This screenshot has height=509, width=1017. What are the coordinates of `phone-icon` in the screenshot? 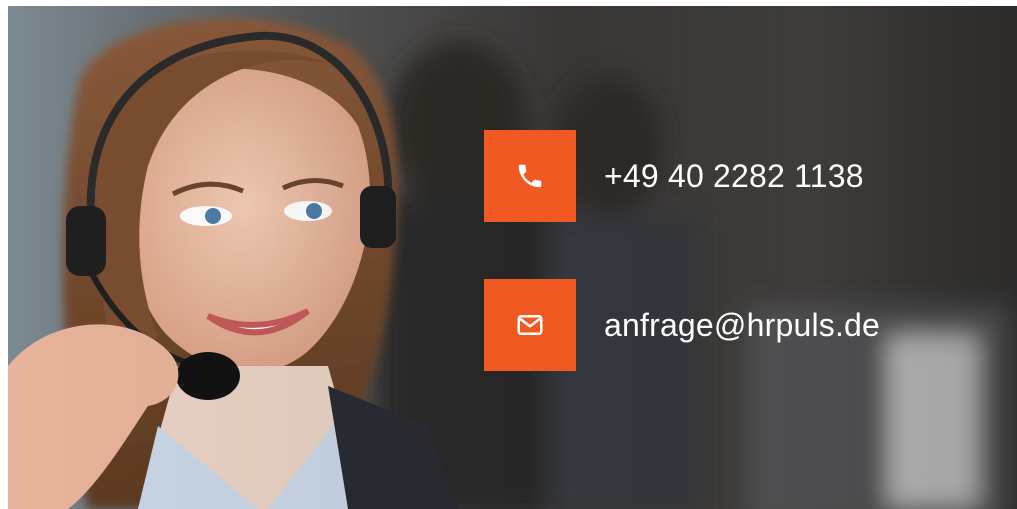 It's located at (530, 176).